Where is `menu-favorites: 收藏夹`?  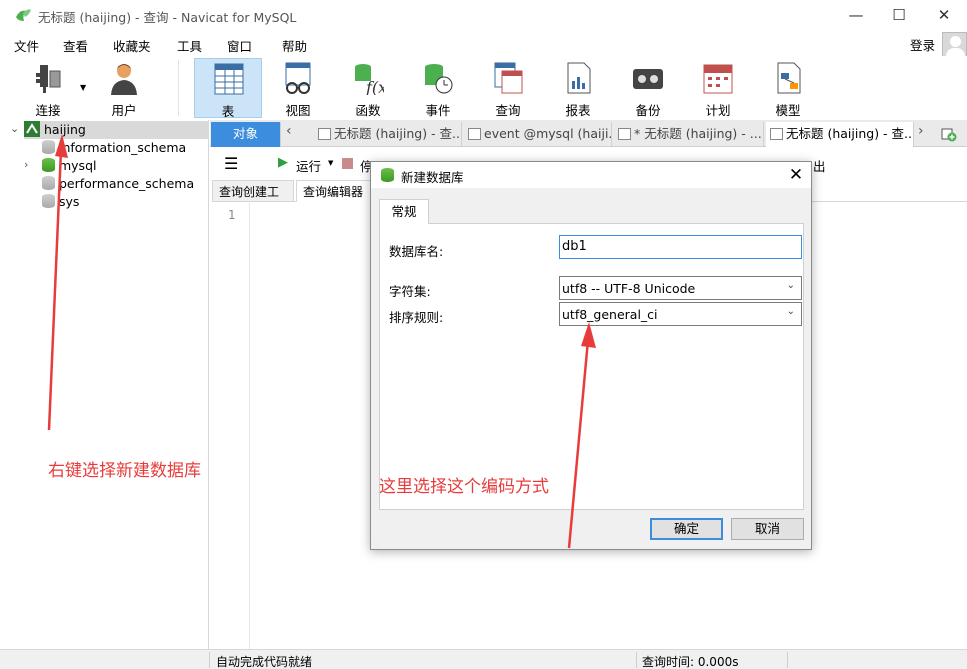 menu-favorites: 收藏夹 is located at coordinates (132, 45).